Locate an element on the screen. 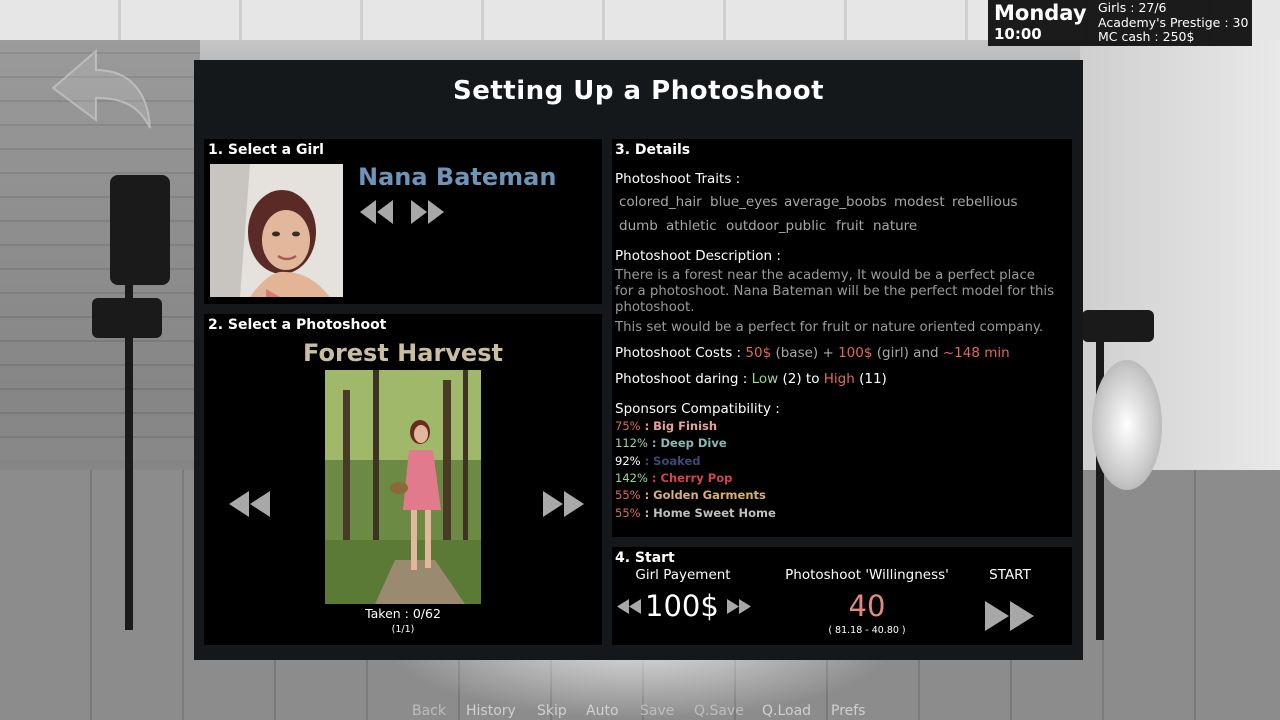  description-text: photoshoot. is located at coordinates (655, 307).